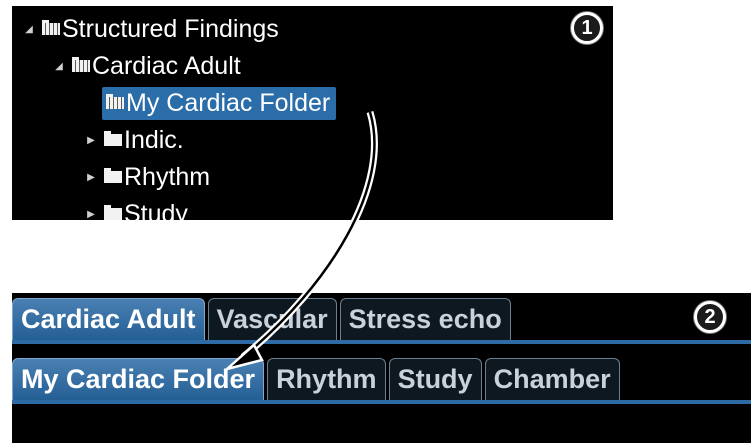  What do you see at coordinates (710, 317) in the screenshot?
I see `callout-badge-2: 2` at bounding box center [710, 317].